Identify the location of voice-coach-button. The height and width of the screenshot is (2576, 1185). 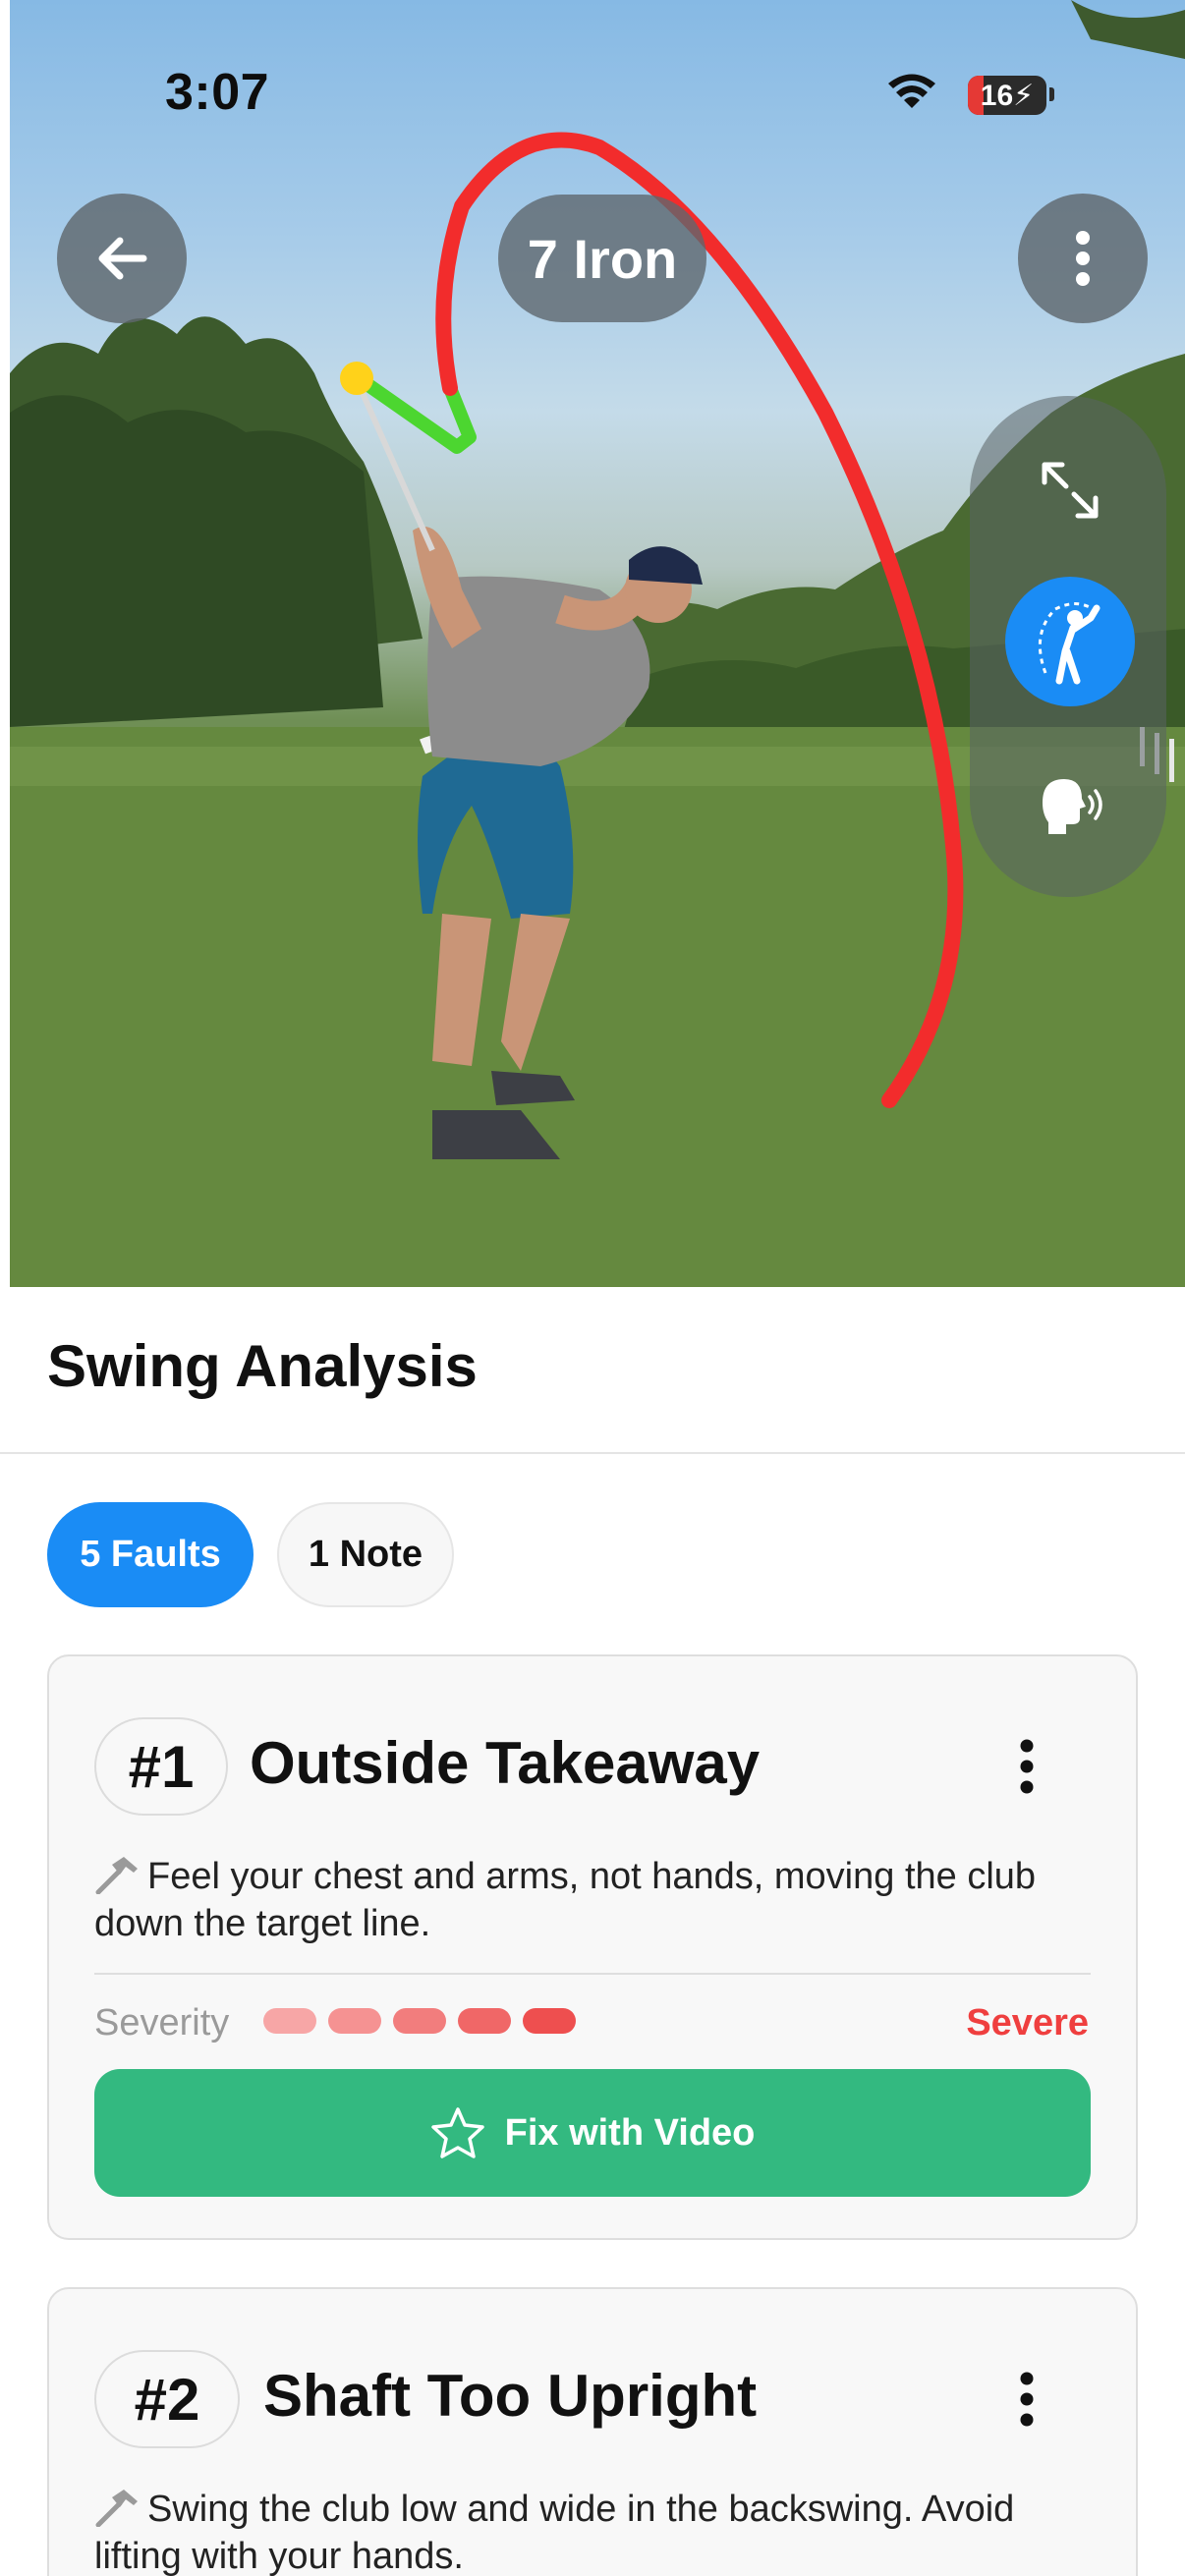
(1070, 804).